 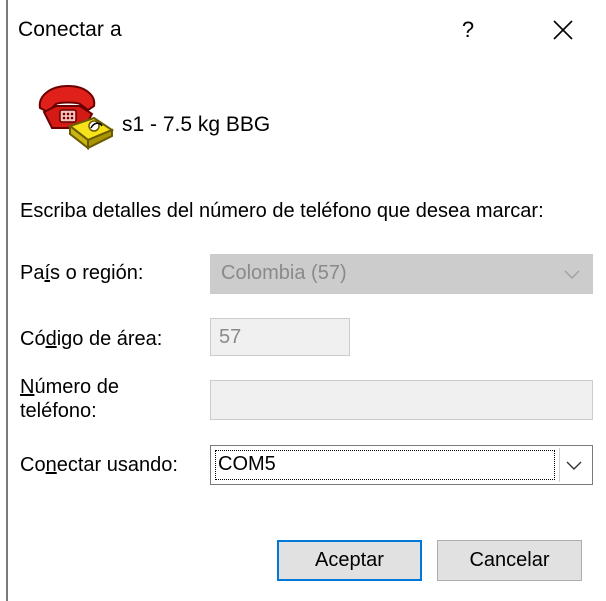 What do you see at coordinates (33, 339) in the screenshot?
I see `area-code-label-pre: Có` at bounding box center [33, 339].